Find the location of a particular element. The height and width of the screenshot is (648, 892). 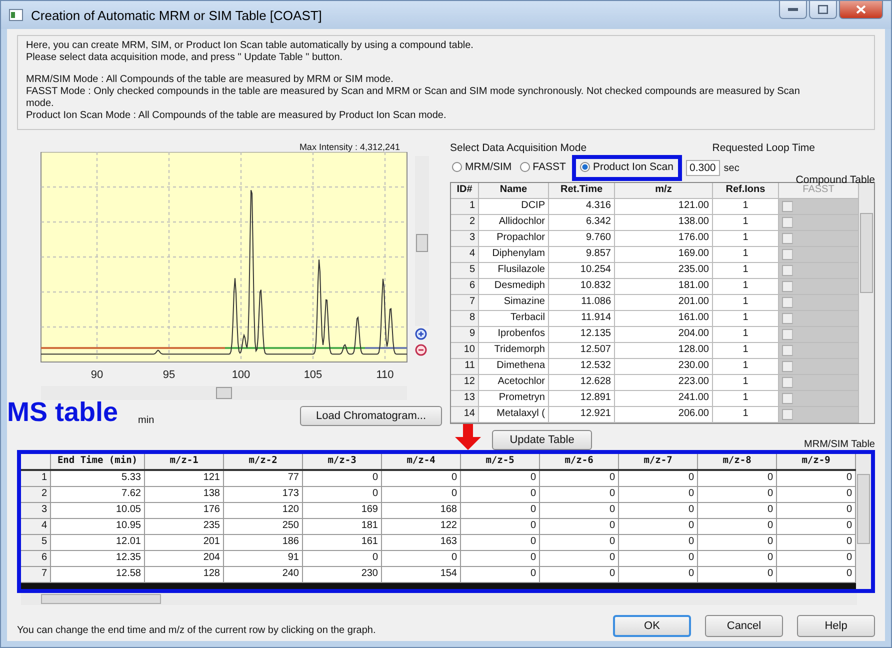

table-cell: 181 is located at coordinates (342, 526).